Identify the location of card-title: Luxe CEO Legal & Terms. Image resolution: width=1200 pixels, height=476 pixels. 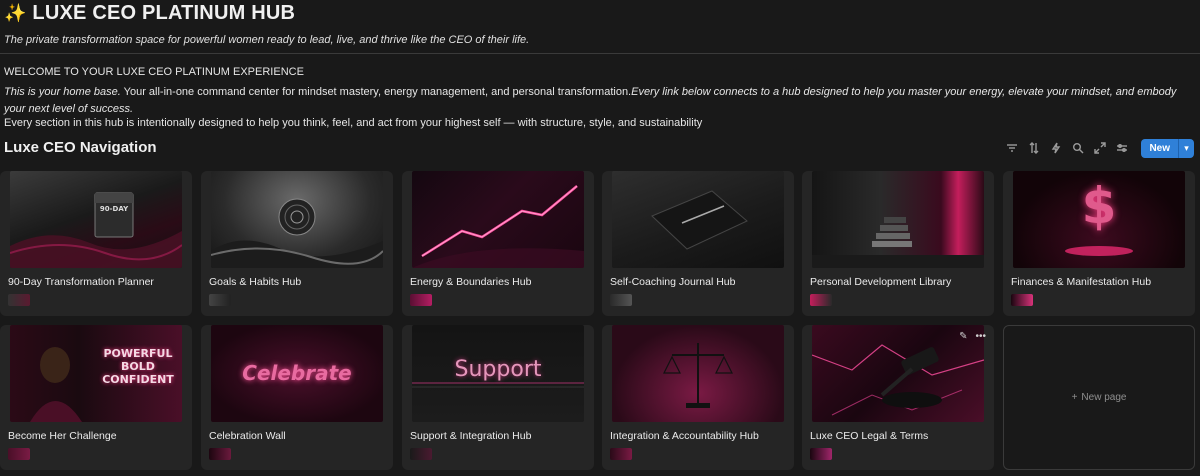
(869, 436).